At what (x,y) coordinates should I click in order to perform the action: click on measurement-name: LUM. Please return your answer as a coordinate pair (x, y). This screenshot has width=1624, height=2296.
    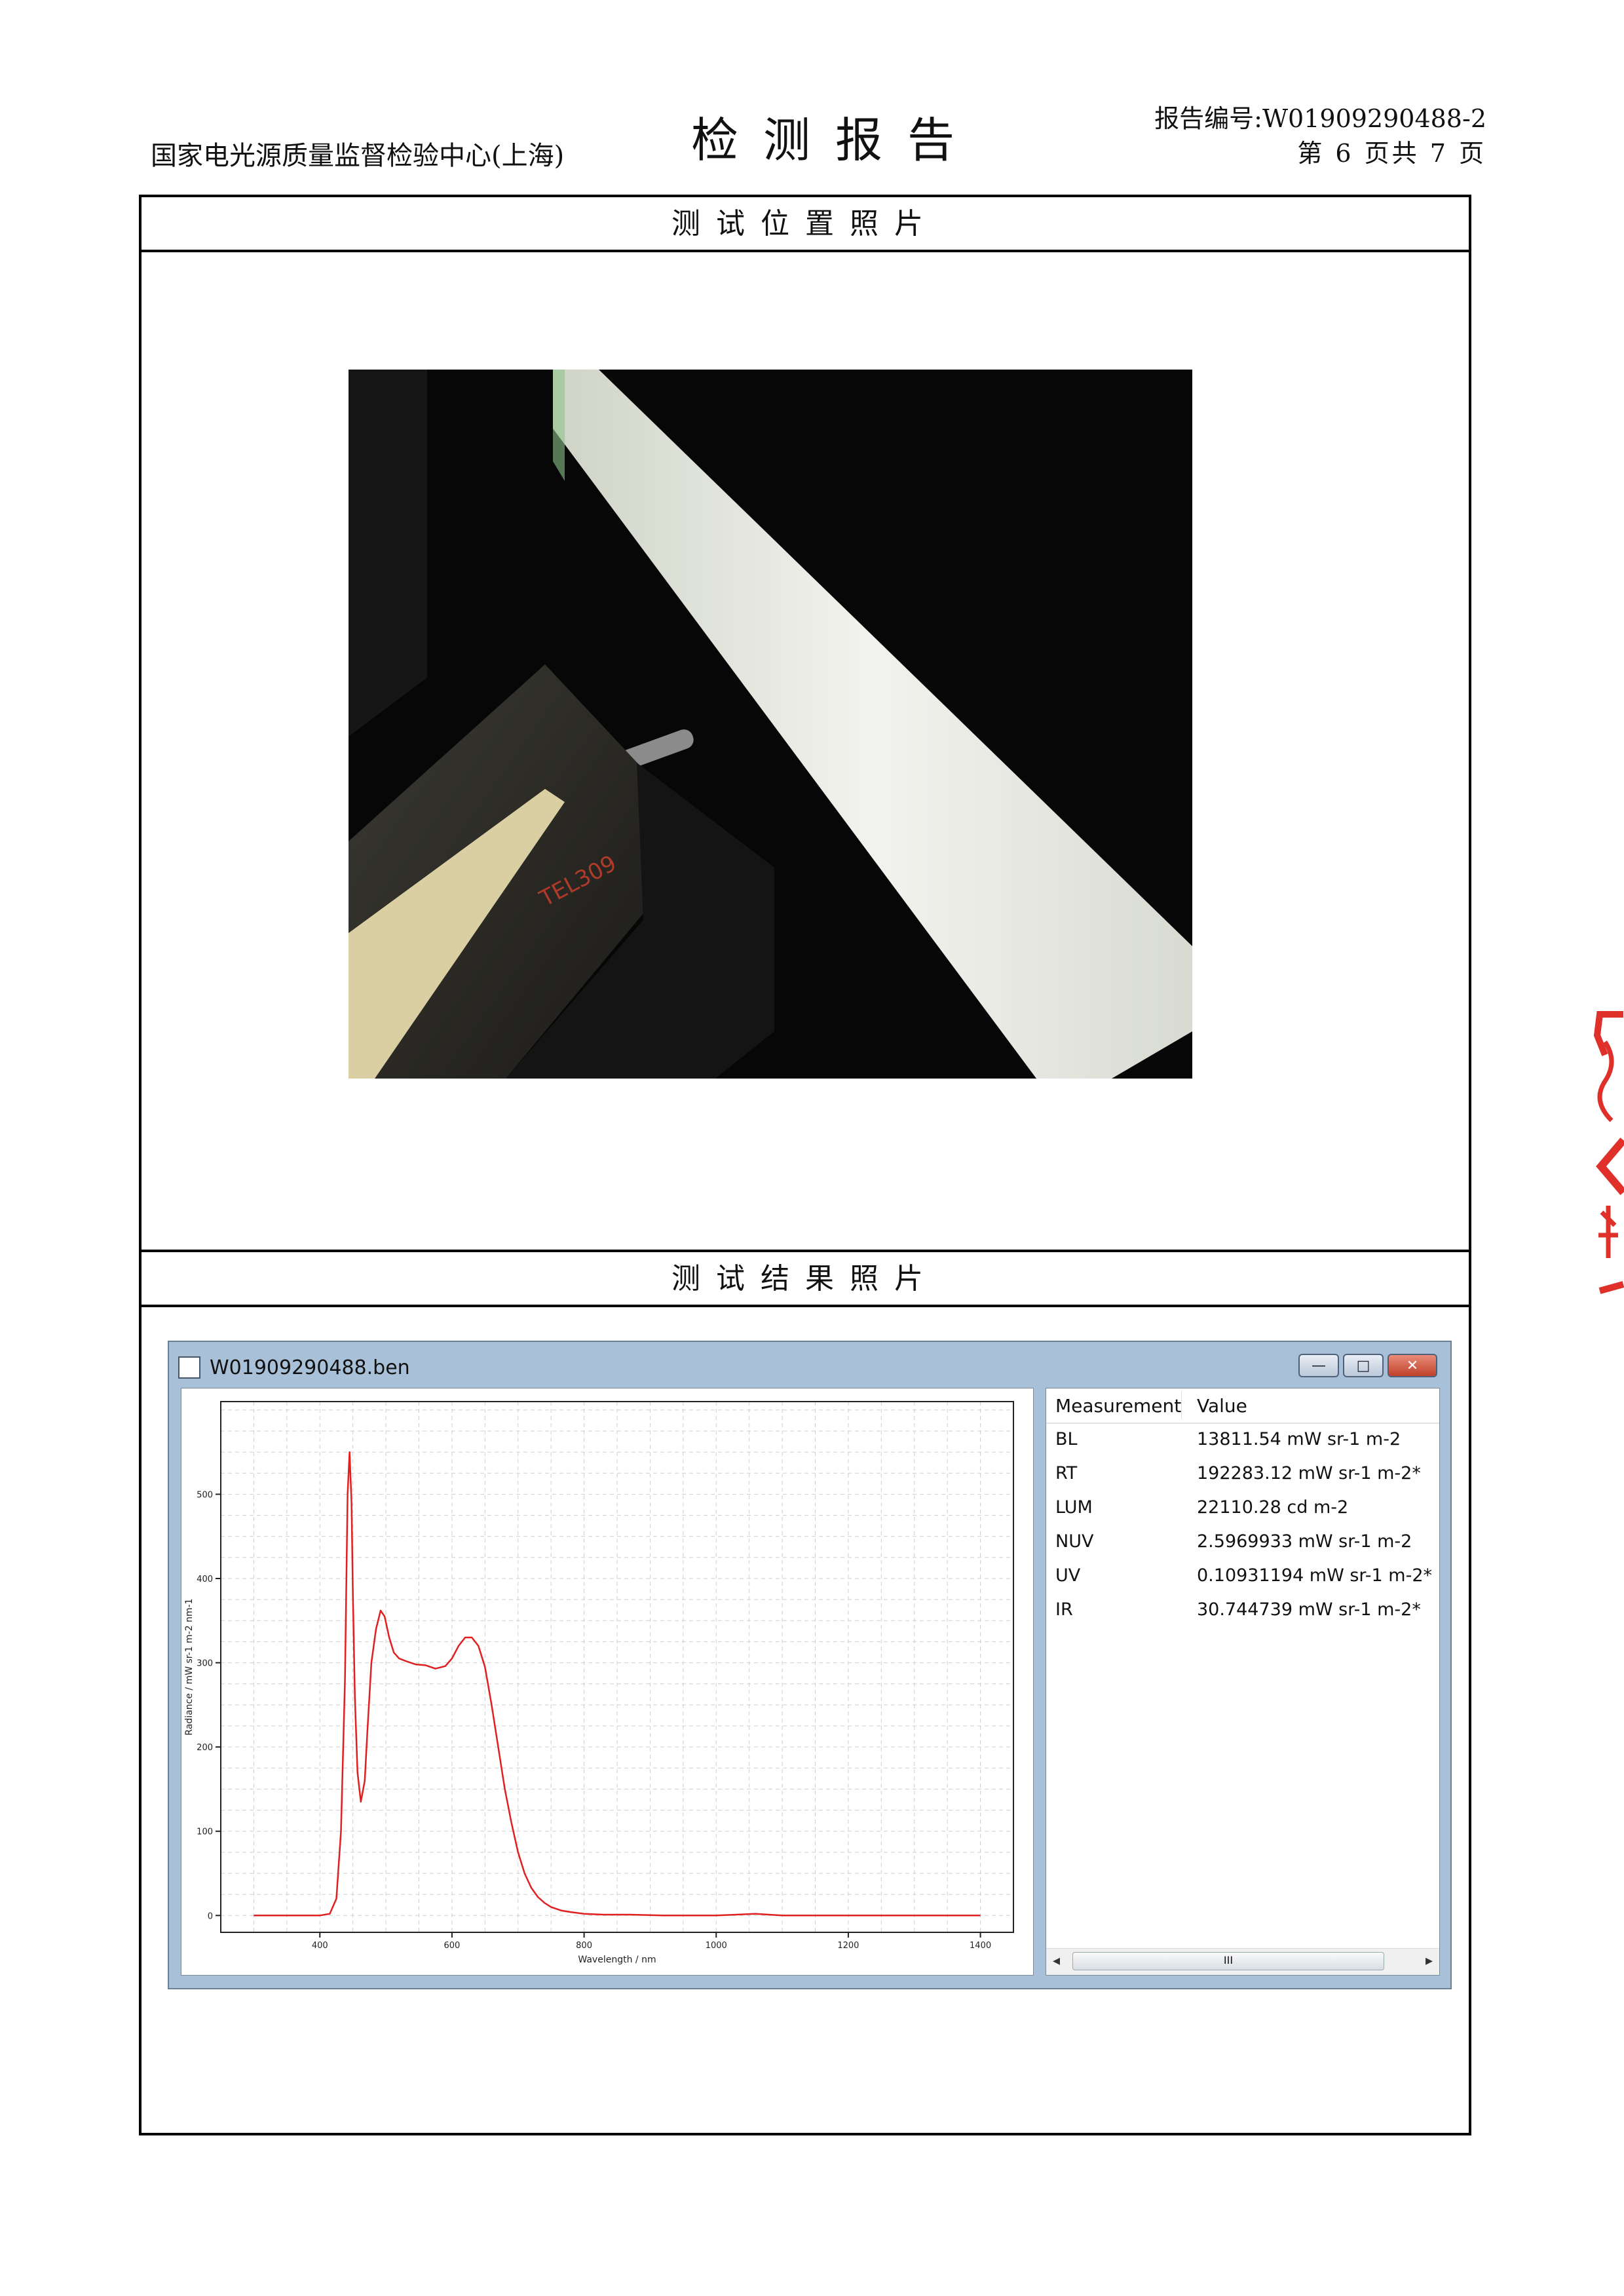
    Looking at the image, I should click on (1074, 1507).